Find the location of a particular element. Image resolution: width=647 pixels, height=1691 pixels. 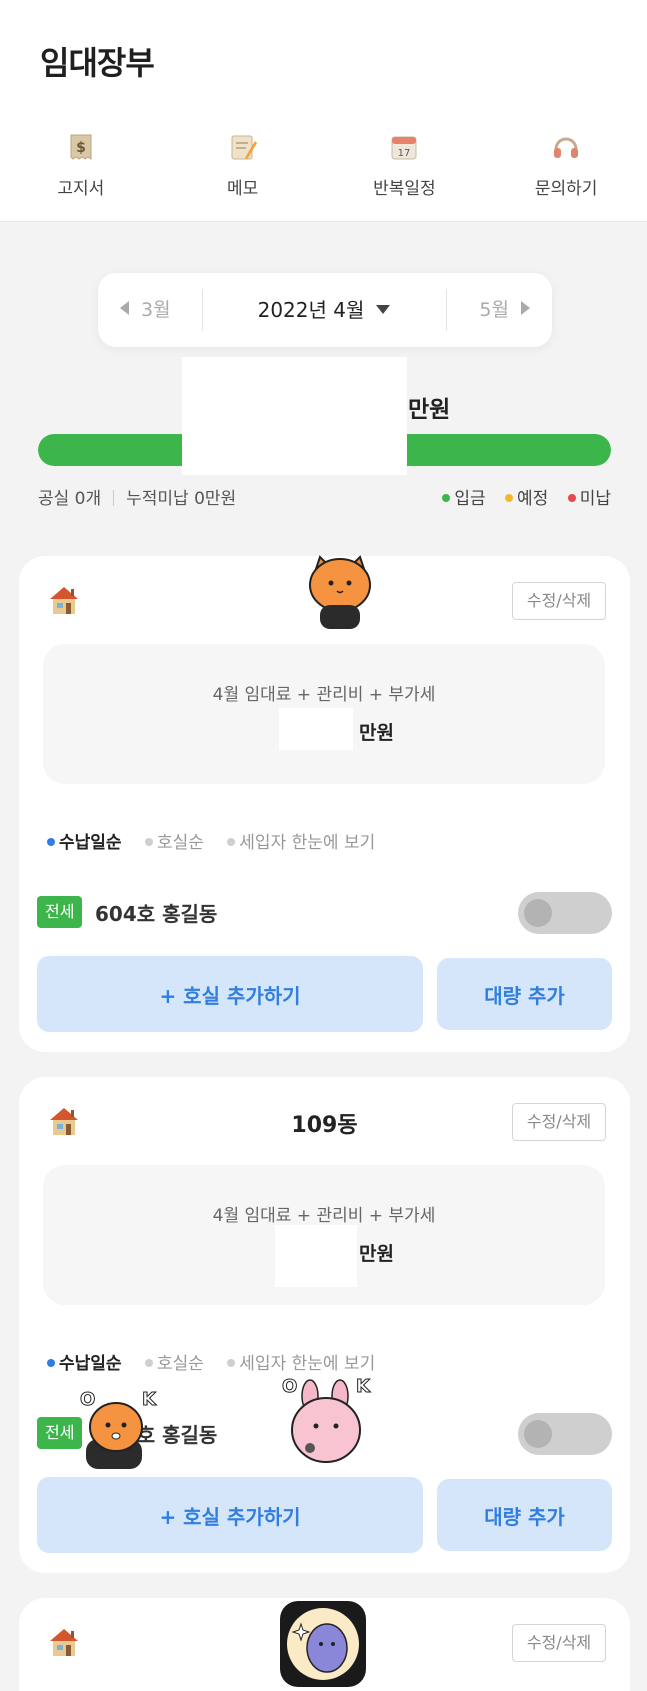

status-legend: 입금 예정 미납 is located at coordinates (519, 496).